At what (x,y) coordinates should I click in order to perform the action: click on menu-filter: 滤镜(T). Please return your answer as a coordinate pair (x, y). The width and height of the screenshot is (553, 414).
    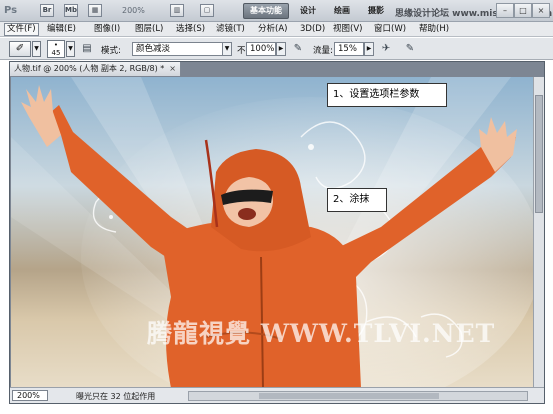
    Looking at the image, I should click on (230, 29).